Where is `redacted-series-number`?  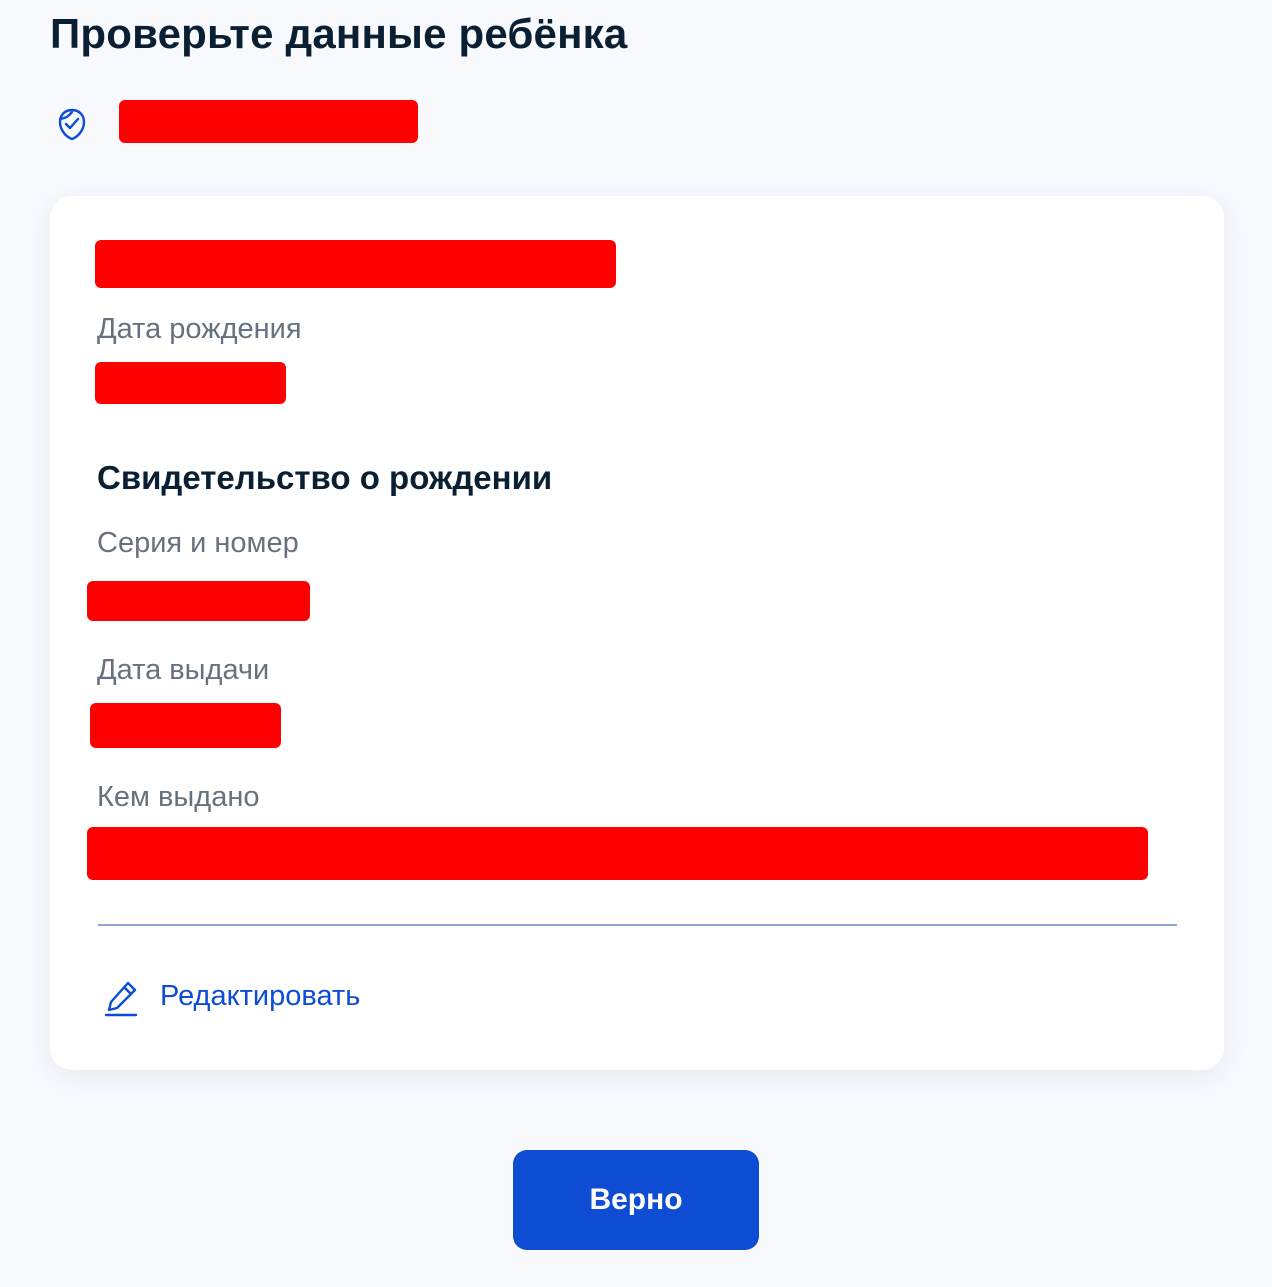 redacted-series-number is located at coordinates (198, 601).